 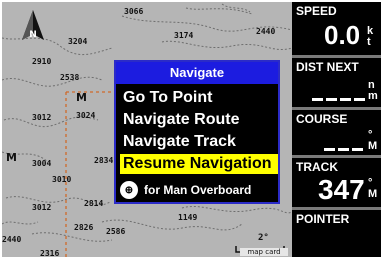 I want to click on dist-next-label: DIST NEXT, so click(x=327, y=67).